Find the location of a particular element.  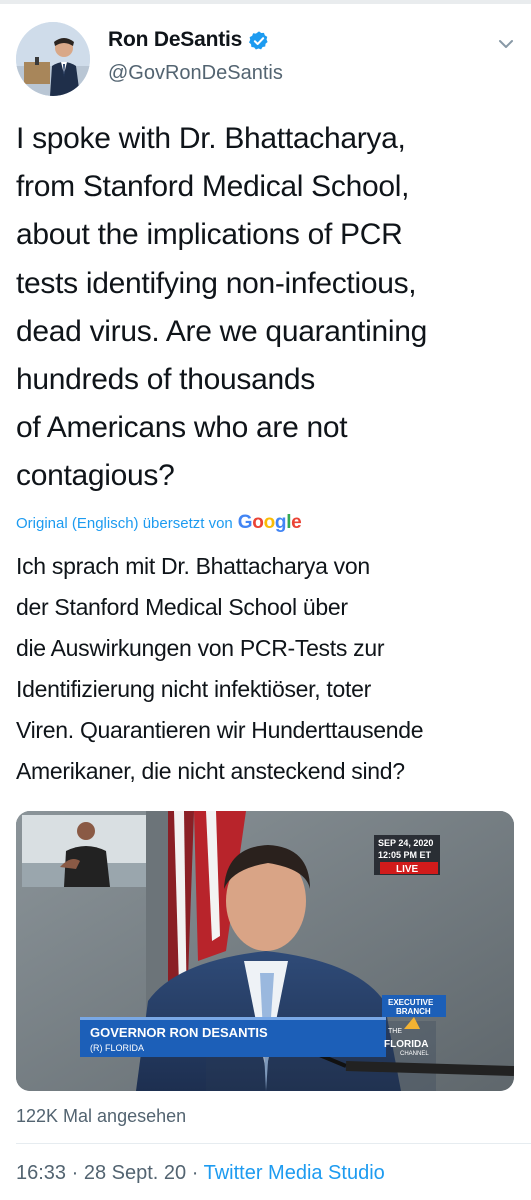

tweet-text-line: dead virus. Are we quarantining is located at coordinates (221, 331).